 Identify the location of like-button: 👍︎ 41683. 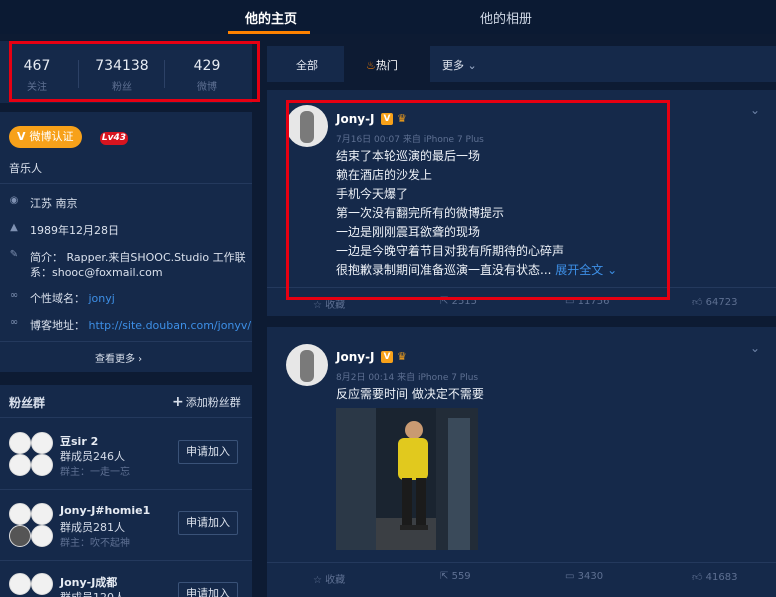
(714, 577).